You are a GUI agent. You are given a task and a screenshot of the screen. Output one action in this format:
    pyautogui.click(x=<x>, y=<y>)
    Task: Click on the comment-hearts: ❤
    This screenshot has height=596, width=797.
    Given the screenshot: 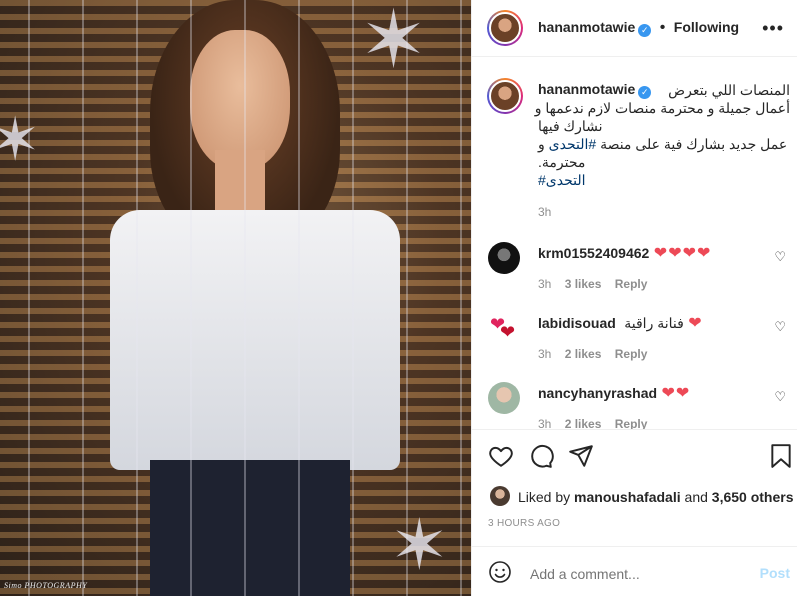 What is the action you would take?
    pyautogui.click(x=695, y=323)
    